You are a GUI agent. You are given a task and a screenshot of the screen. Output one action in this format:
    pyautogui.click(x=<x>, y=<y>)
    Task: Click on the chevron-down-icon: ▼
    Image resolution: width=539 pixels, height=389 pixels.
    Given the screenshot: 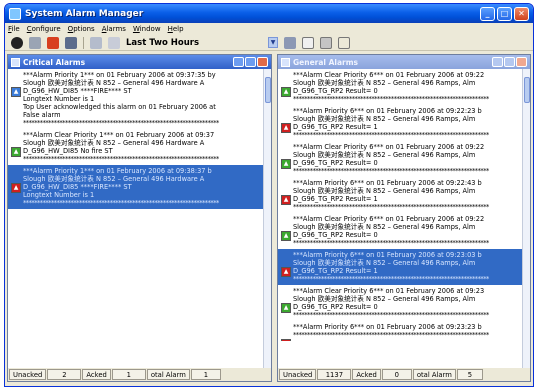 What is the action you would take?
    pyautogui.click(x=273, y=42)
    